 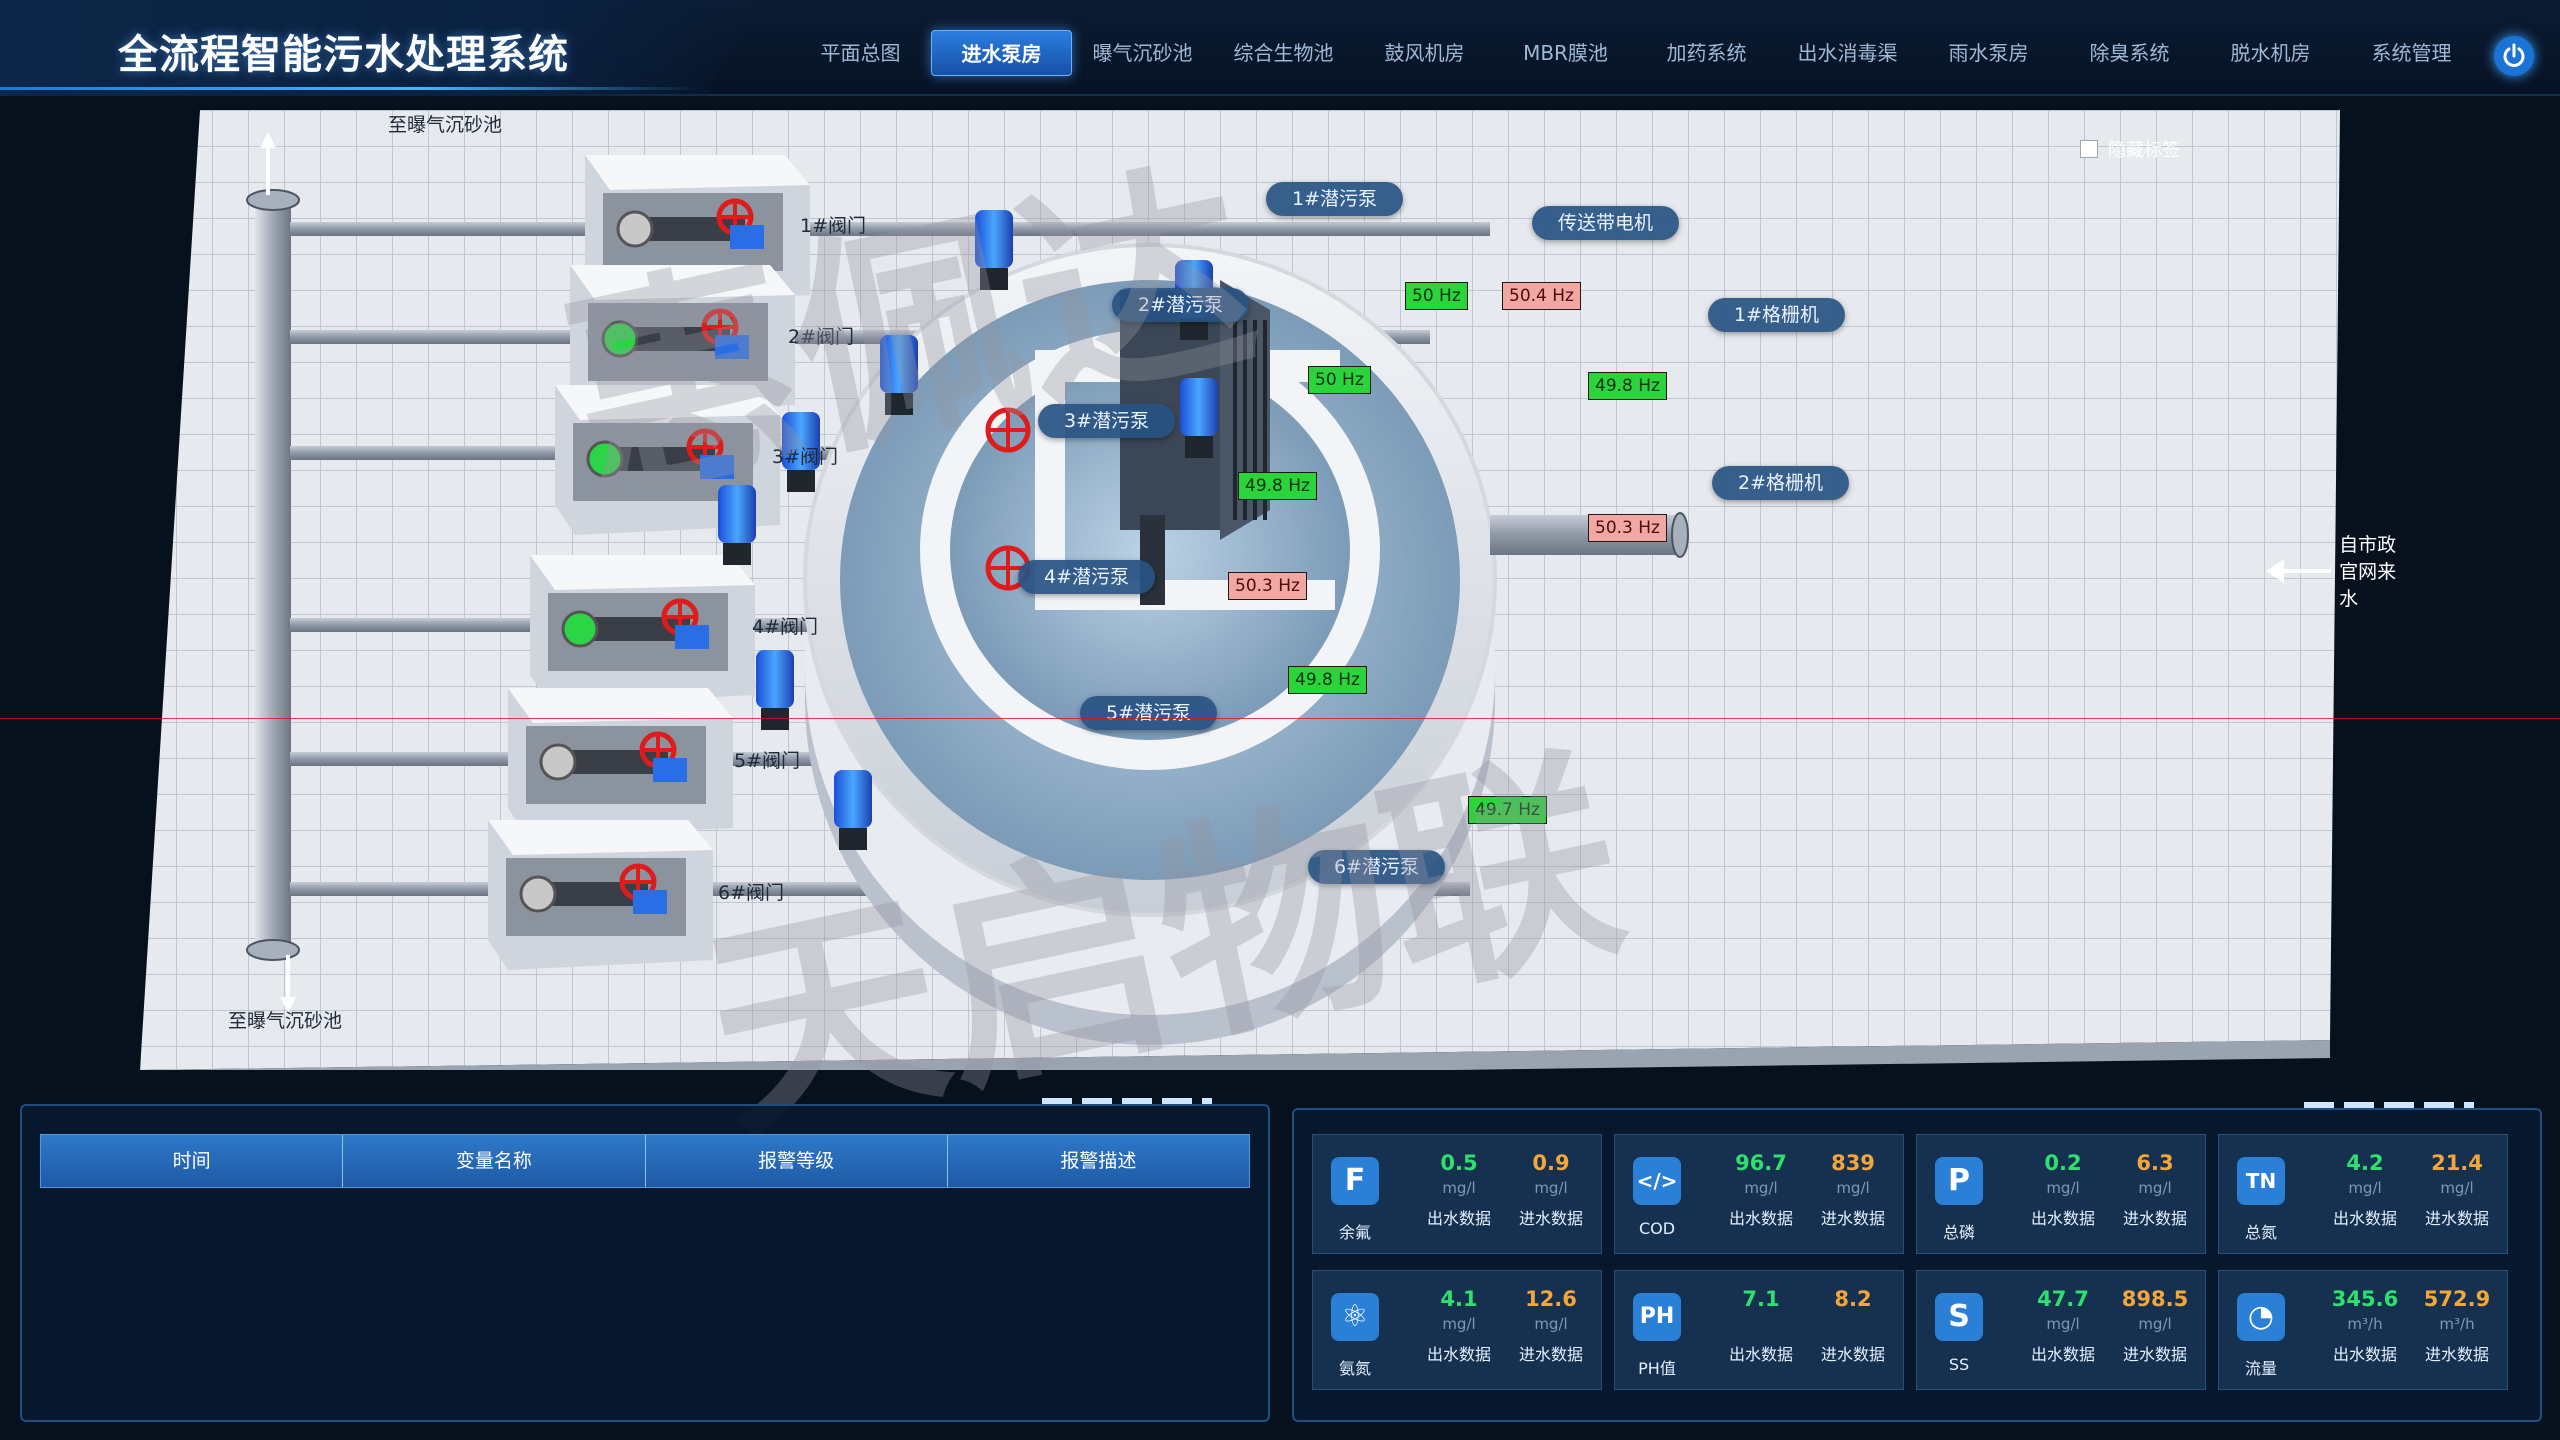 What do you see at coordinates (2260, 1368) in the screenshot?
I see `metric-name: 流量` at bounding box center [2260, 1368].